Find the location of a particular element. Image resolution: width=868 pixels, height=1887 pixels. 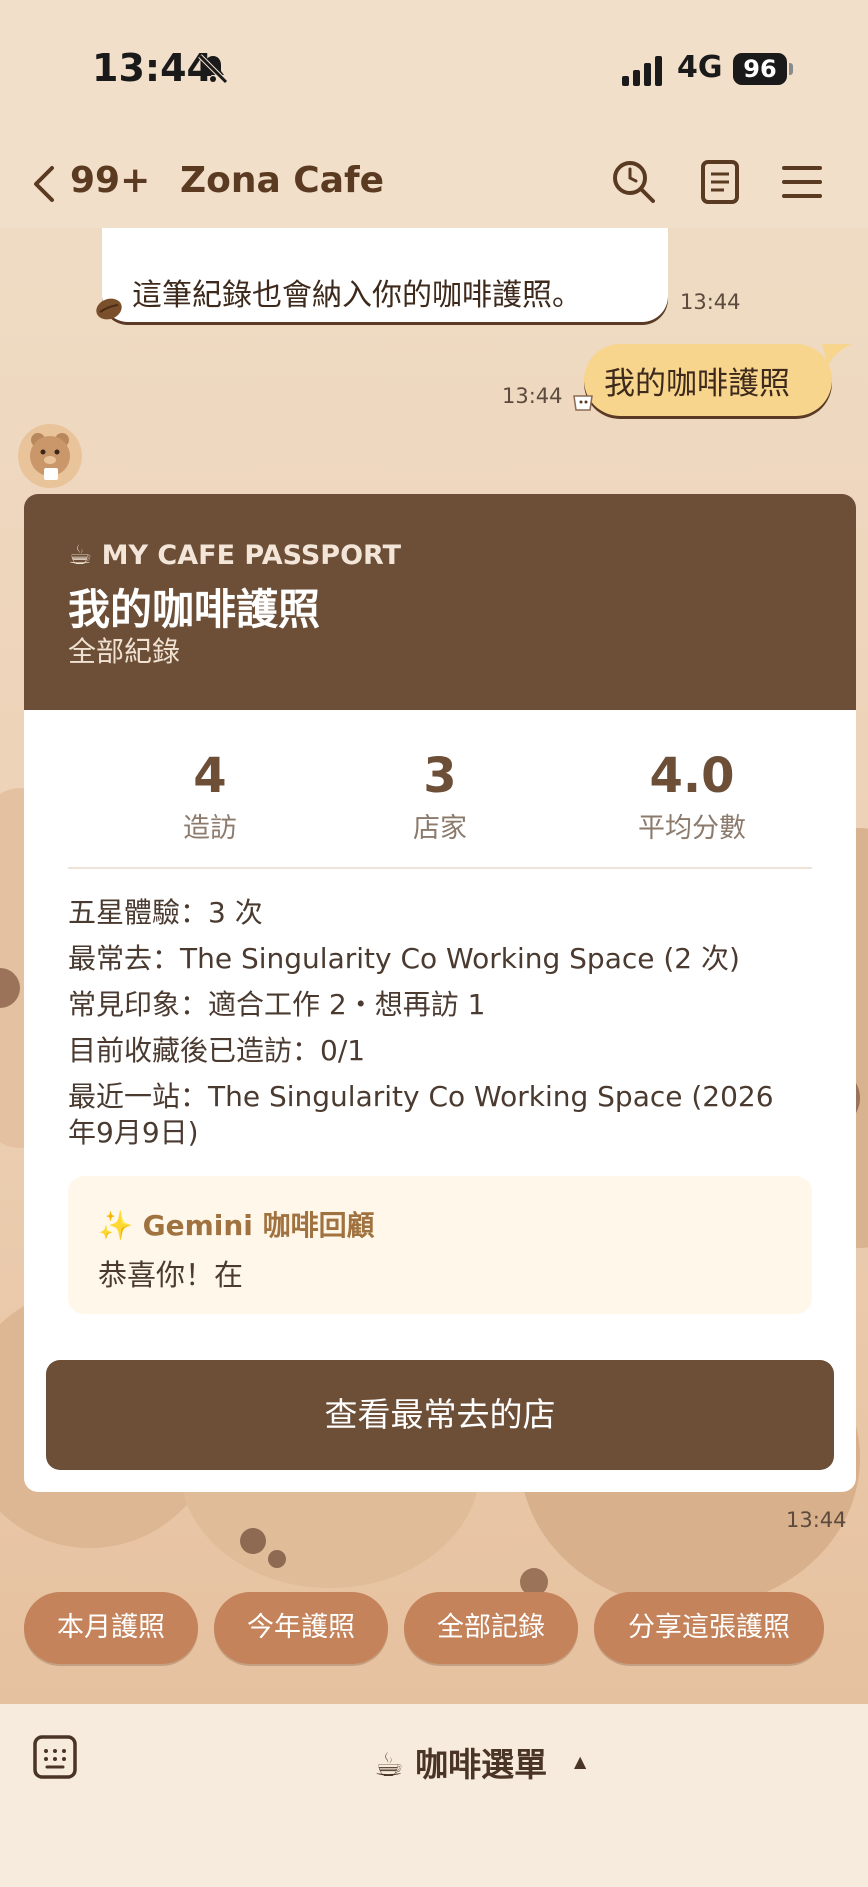

passport-subtitle: 全部紀錄 is located at coordinates (124, 651).